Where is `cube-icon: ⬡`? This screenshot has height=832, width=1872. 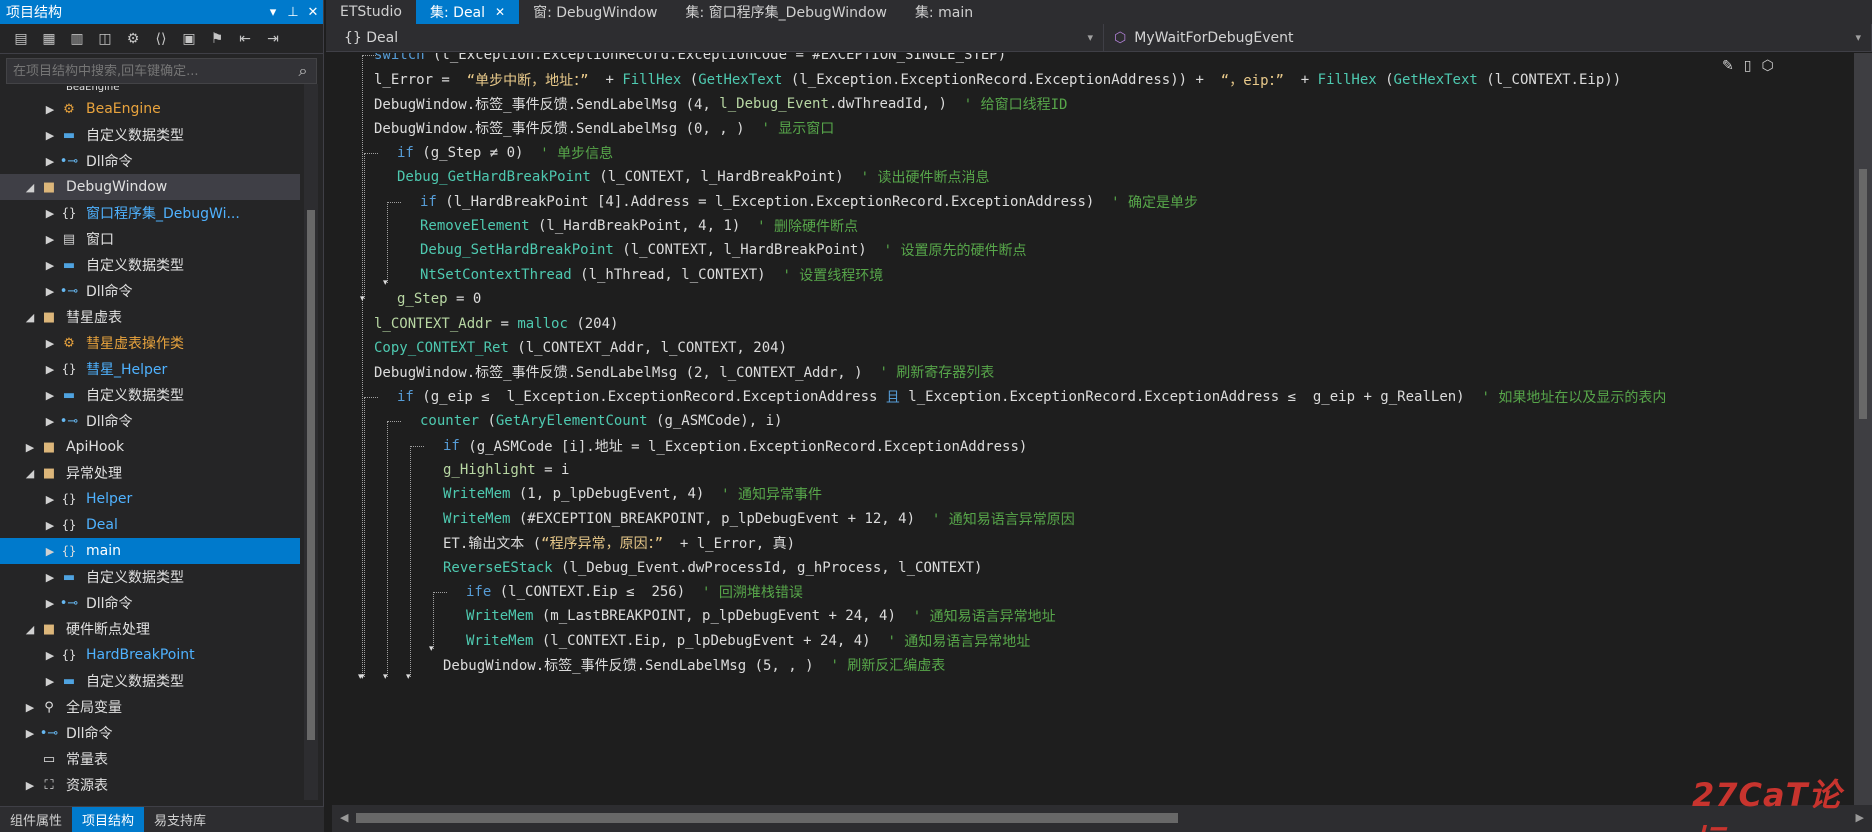
cube-icon: ⬡ is located at coordinates (1767, 66).